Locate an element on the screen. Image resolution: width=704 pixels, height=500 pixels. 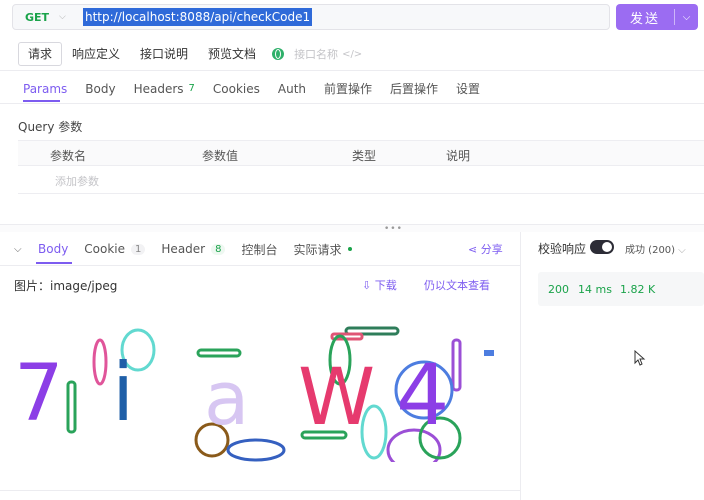
tab-params: Params is located at coordinates (45, 89).